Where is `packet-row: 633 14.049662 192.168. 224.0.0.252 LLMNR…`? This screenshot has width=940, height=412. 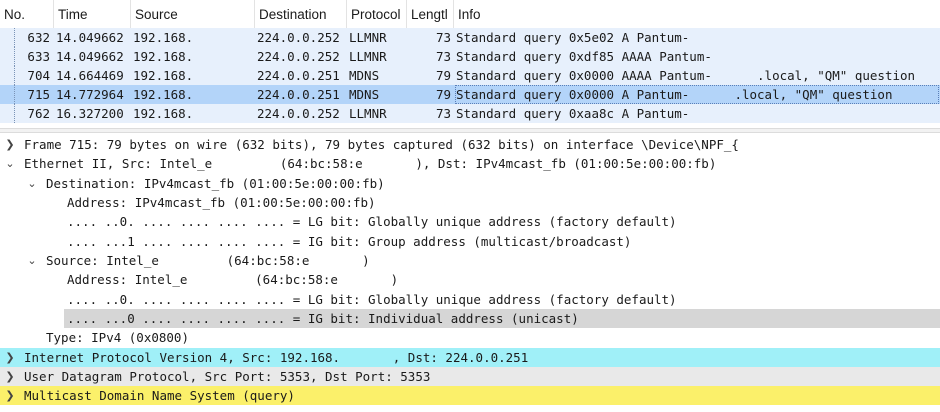
packet-row: 633 14.049662 192.168. 224.0.0.252 LLMNR… is located at coordinates (470, 56).